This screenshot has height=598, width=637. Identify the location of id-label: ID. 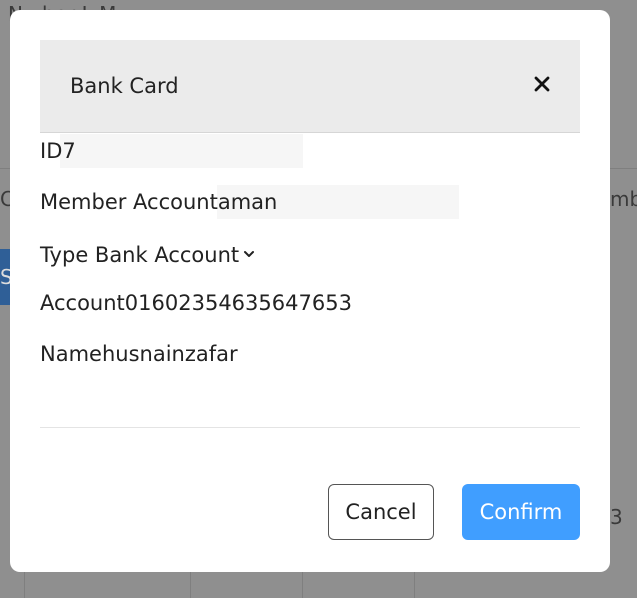
(51, 151).